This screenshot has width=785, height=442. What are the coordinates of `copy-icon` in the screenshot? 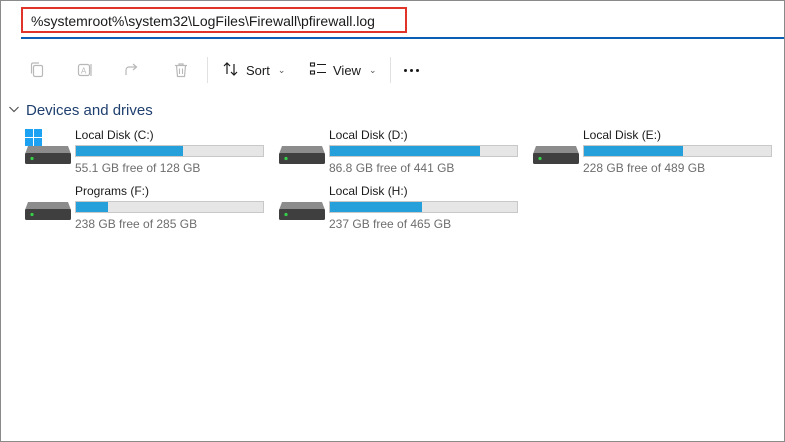 It's located at (37, 70).